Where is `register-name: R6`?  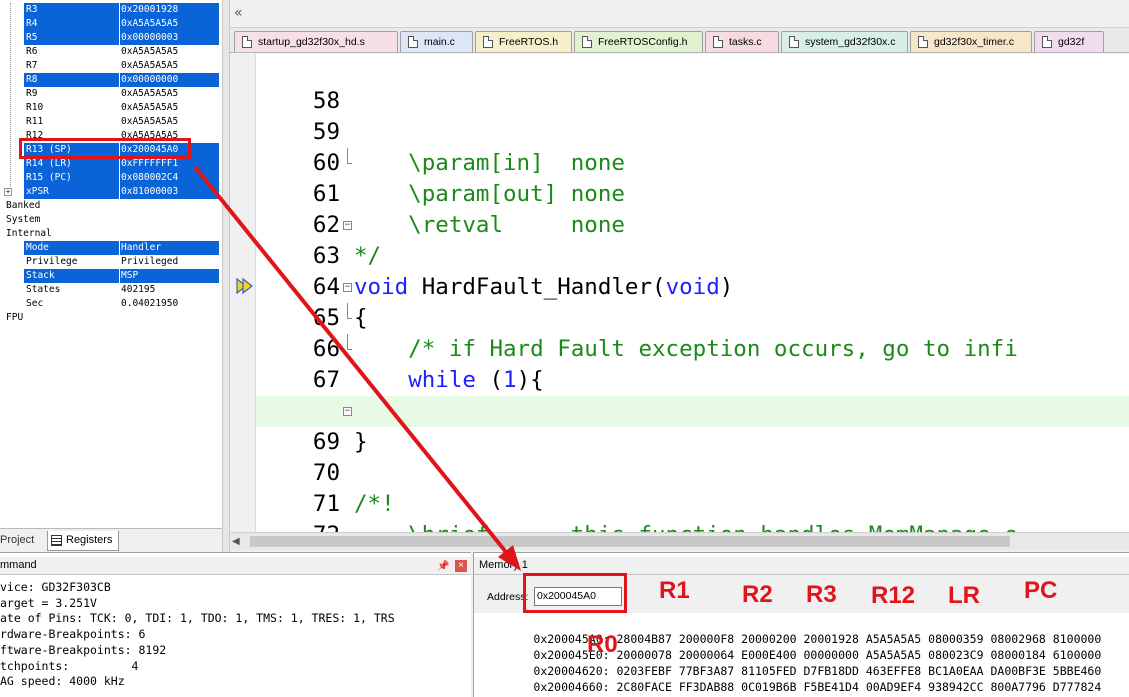 register-name: R6 is located at coordinates (32, 51).